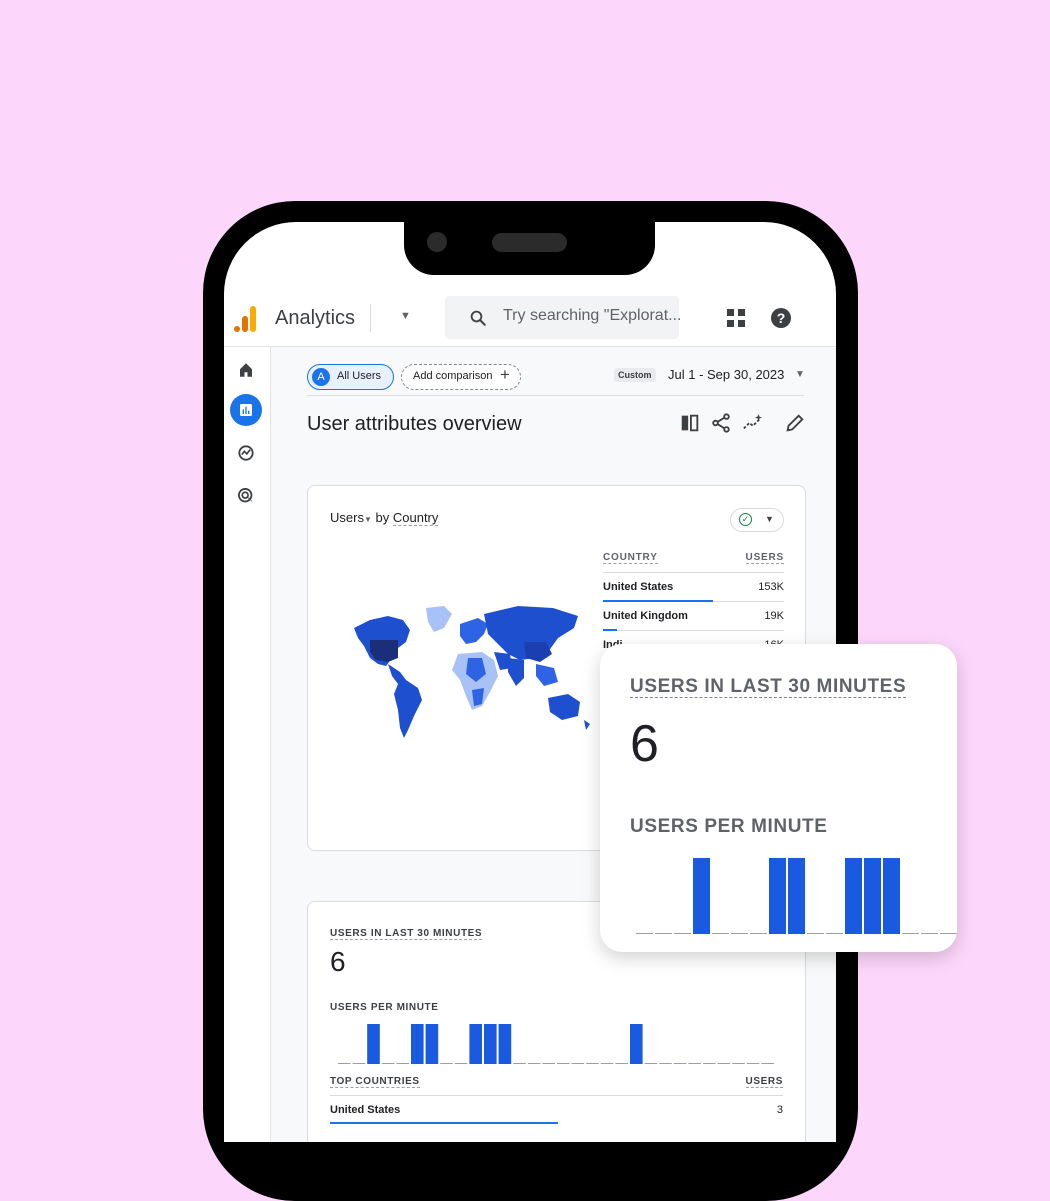  I want to click on divider, so click(556, 1095).